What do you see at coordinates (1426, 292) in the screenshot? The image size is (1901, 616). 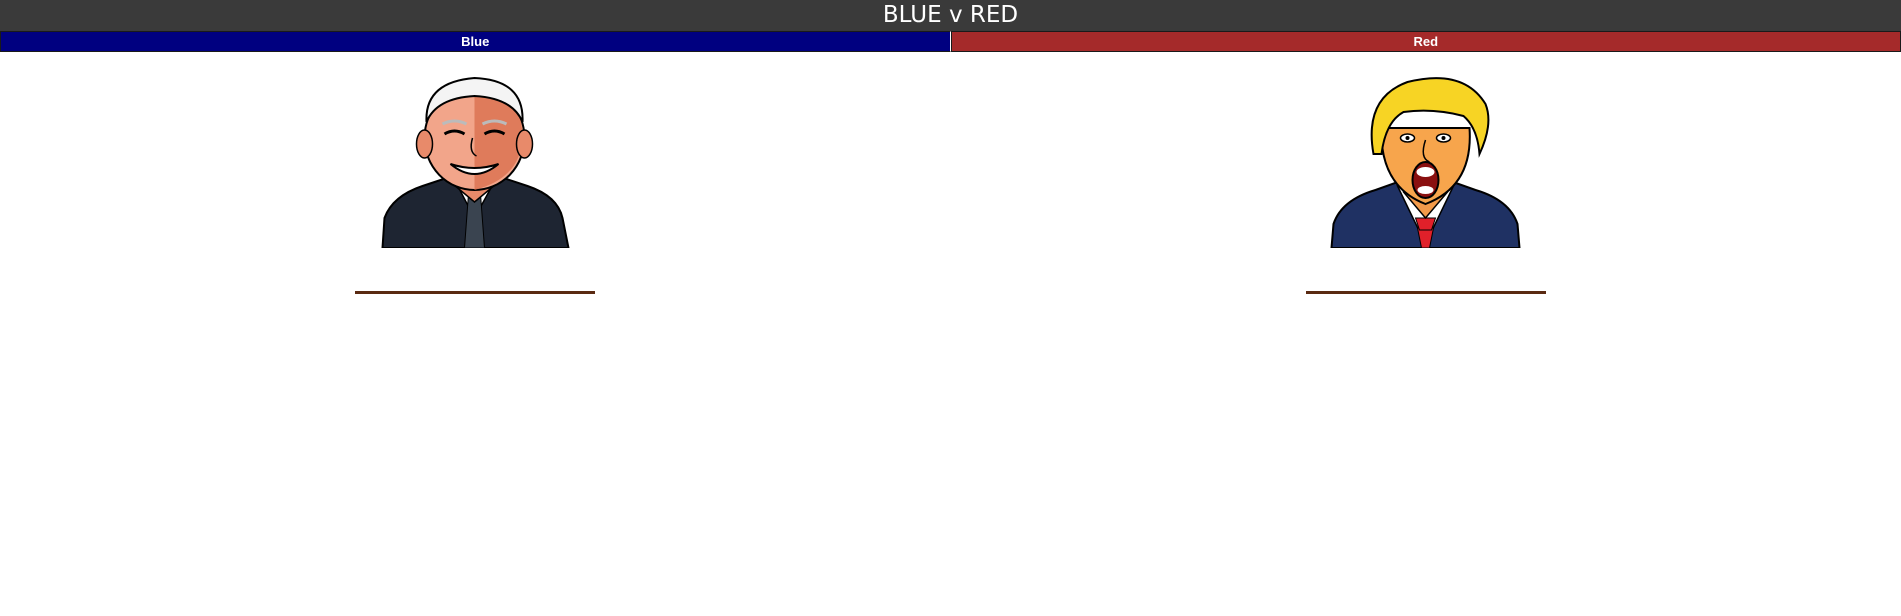 I see `red-divider` at bounding box center [1426, 292].